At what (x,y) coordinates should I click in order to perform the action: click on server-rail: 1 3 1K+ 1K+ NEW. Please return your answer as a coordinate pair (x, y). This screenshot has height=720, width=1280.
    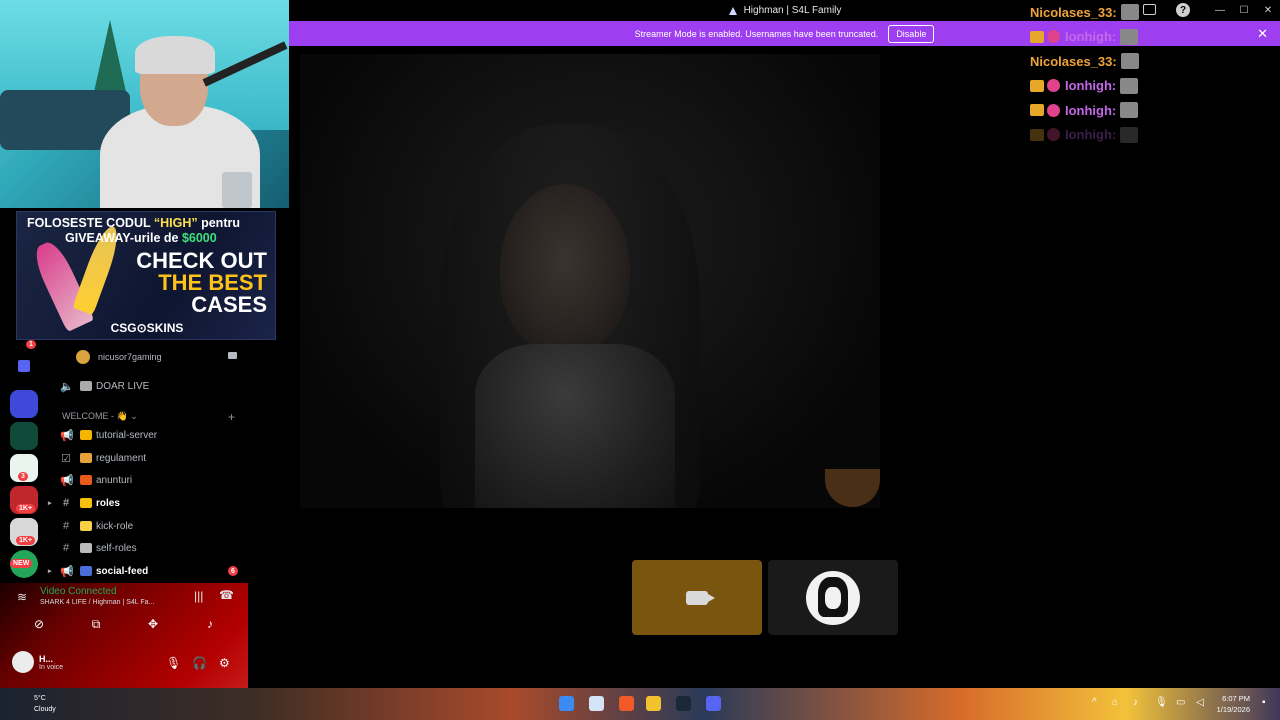
    Looking at the image, I should click on (24, 462).